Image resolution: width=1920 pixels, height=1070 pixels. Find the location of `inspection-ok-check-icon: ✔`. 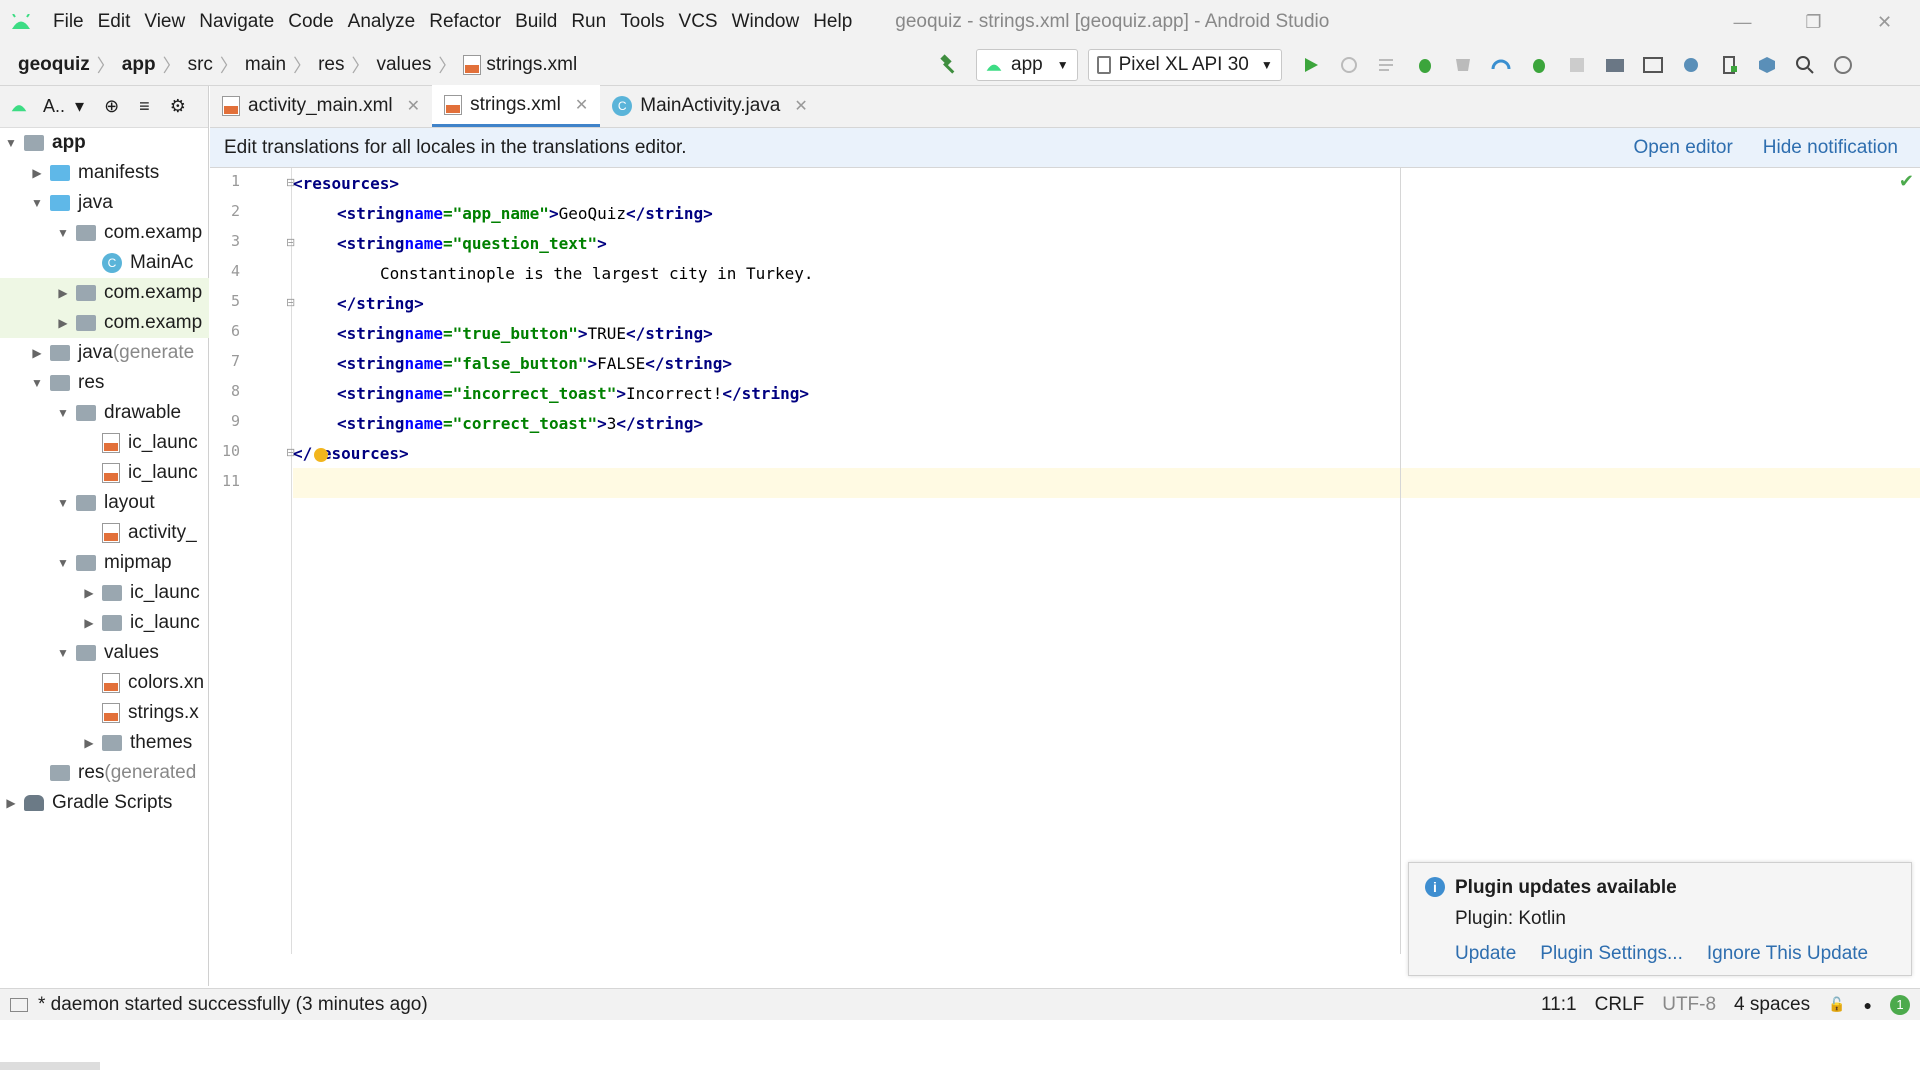

inspection-ok-check-icon: ✔ is located at coordinates (1906, 181).